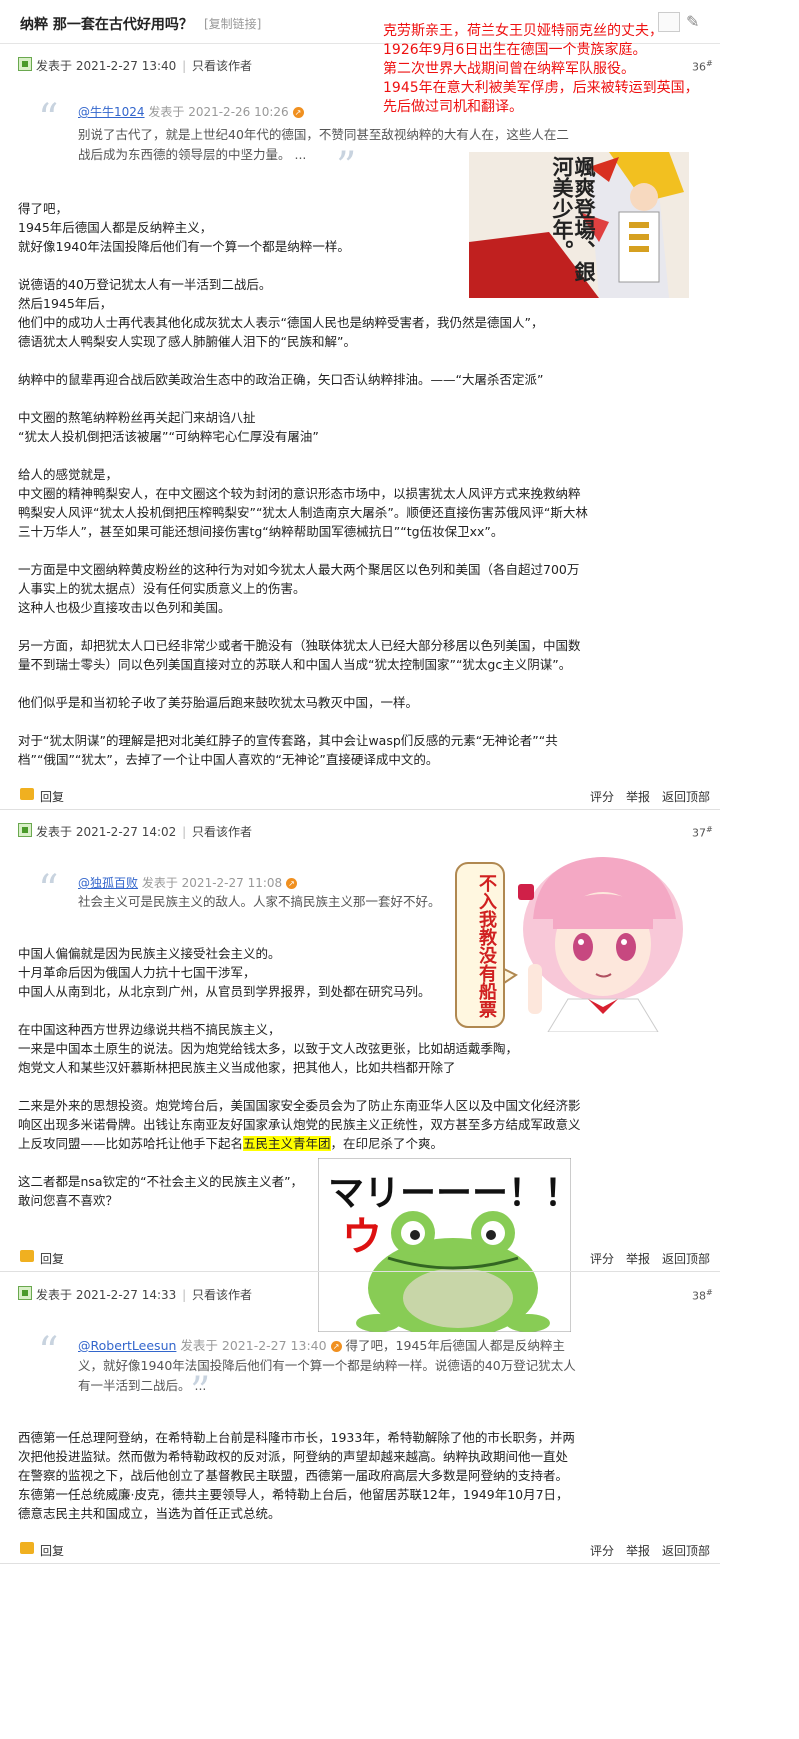 This screenshot has width=799, height=1739. Describe the element at coordinates (137, 417) in the screenshot. I see `post-line: 中文圈的熬笔纳粹粉丝再关起门来胡诌八扯` at that location.